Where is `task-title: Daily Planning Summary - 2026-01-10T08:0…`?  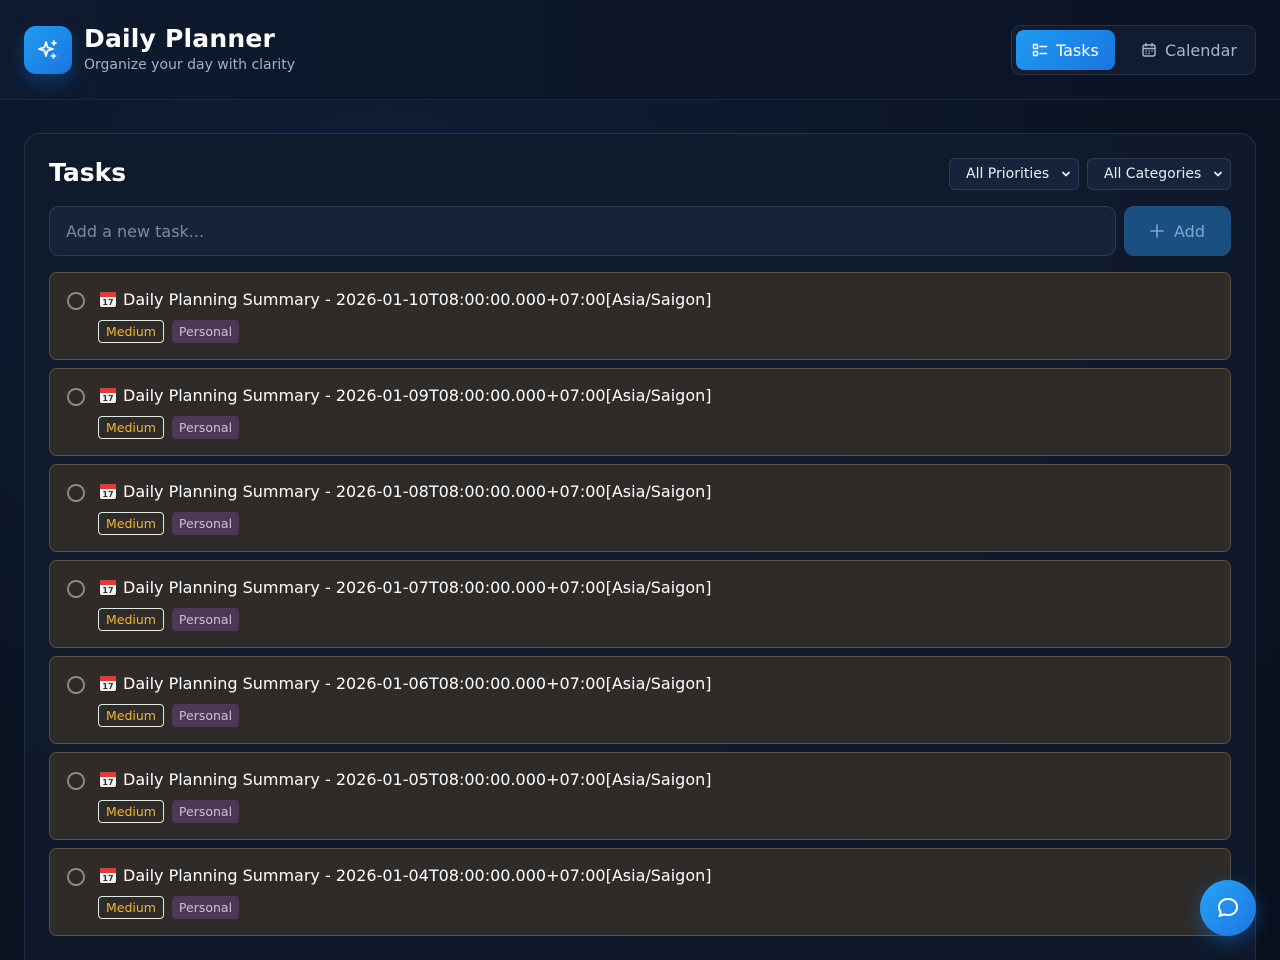
task-title: Daily Planning Summary - 2026-01-10T08:0… is located at coordinates (417, 299).